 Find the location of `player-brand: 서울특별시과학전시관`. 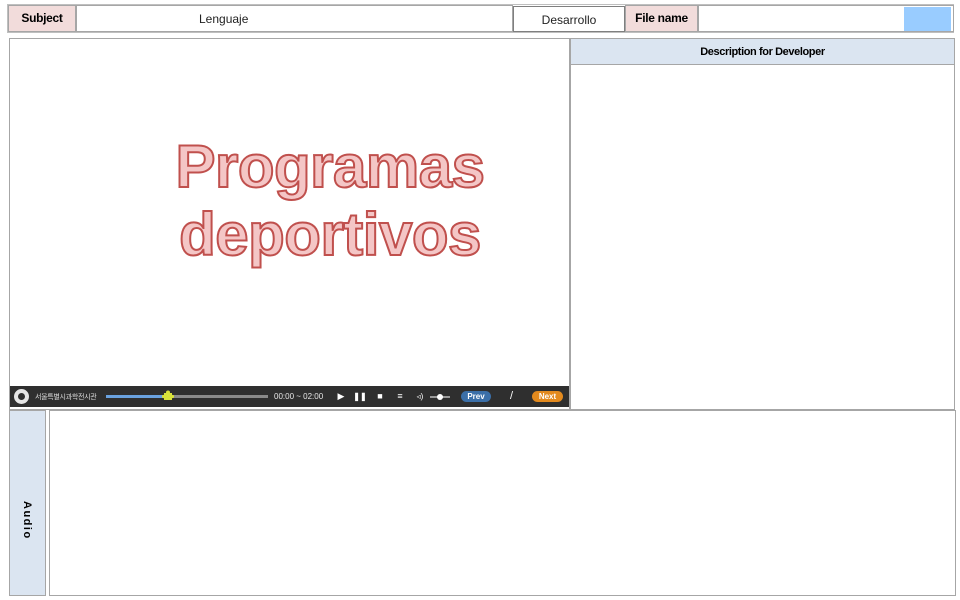

player-brand: 서울특별시과학전시관 is located at coordinates (66, 397).